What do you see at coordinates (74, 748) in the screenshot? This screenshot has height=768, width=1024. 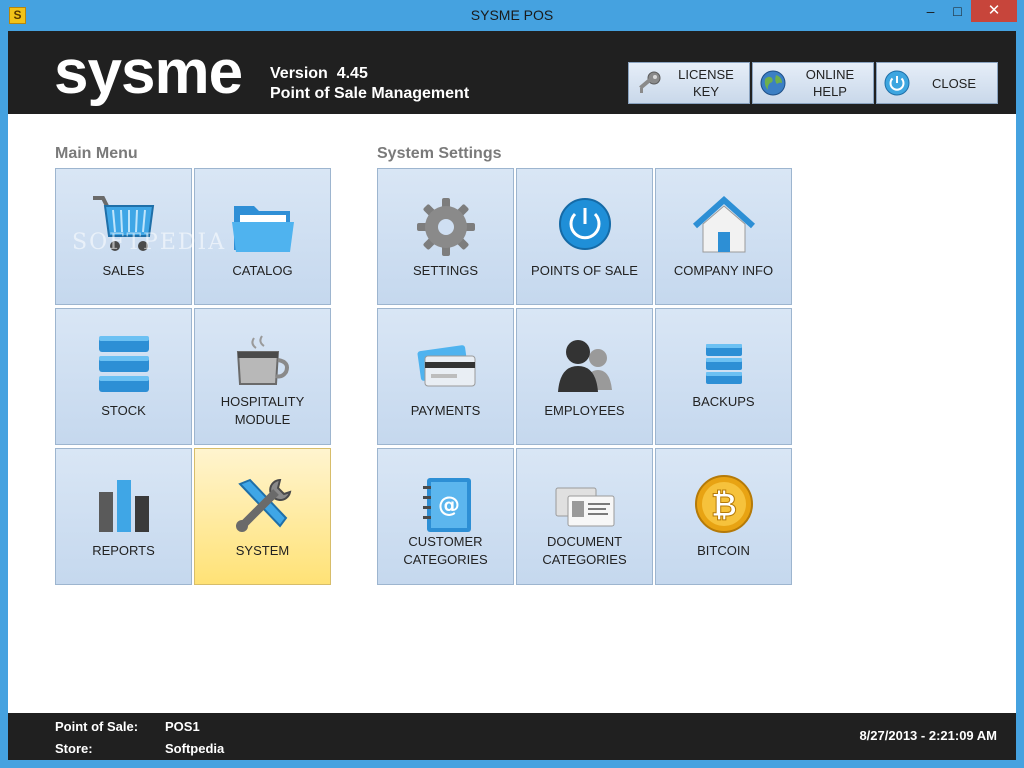 I see `store-label: Store:` at bounding box center [74, 748].